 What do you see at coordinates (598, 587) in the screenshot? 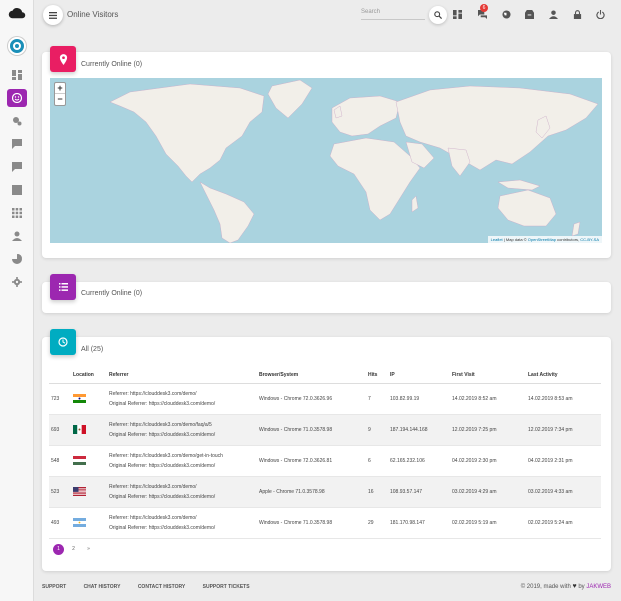
I see `brand-link: JAKWEB` at bounding box center [598, 587].